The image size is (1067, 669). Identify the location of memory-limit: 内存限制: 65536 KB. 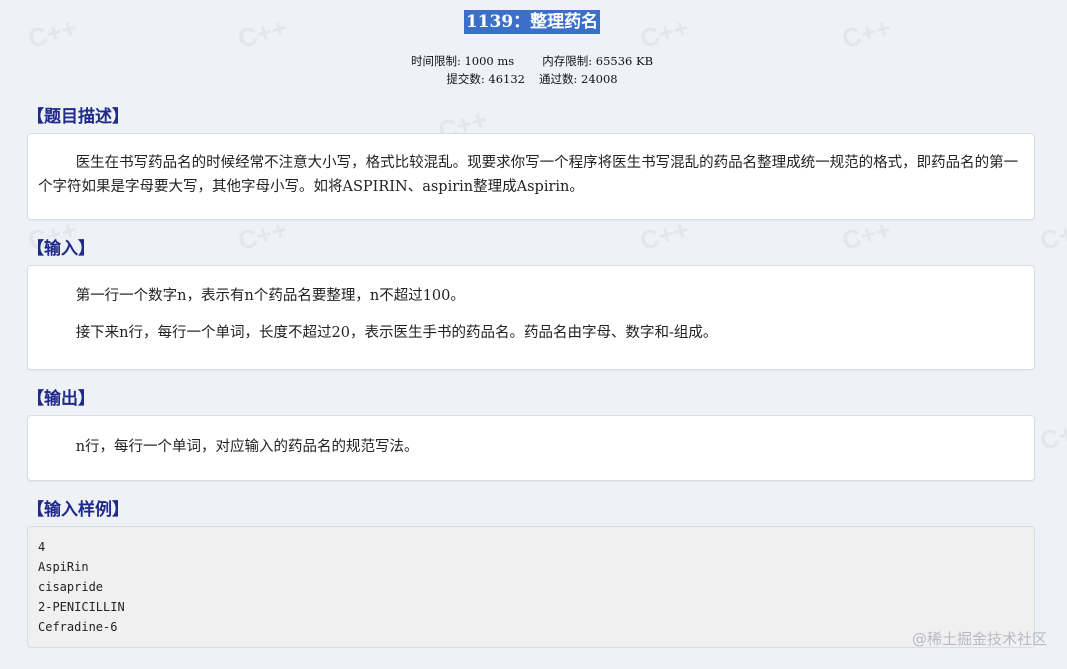
(598, 61).